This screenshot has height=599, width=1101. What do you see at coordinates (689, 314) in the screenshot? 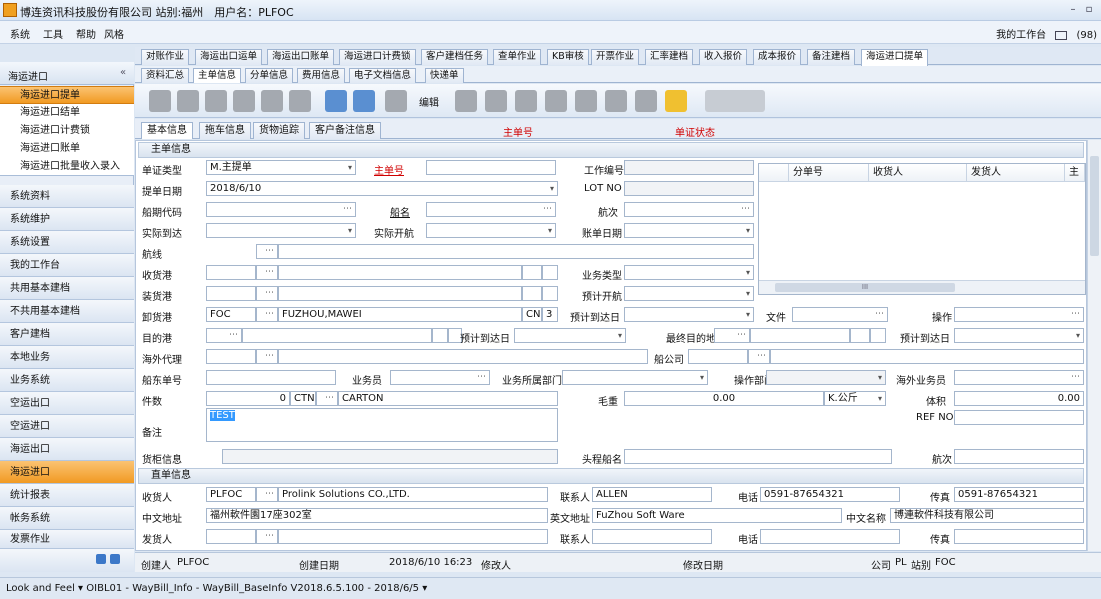
I see `eta-input` at bounding box center [689, 314].